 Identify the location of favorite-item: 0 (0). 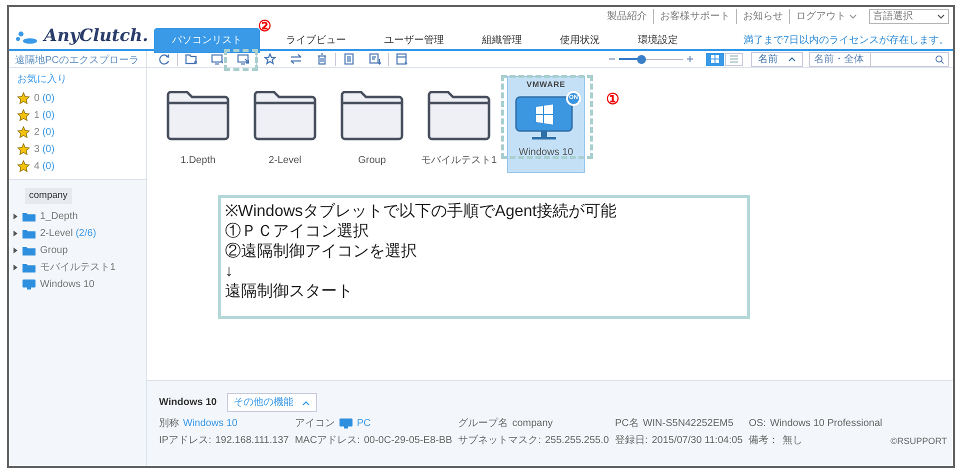
(44, 98).